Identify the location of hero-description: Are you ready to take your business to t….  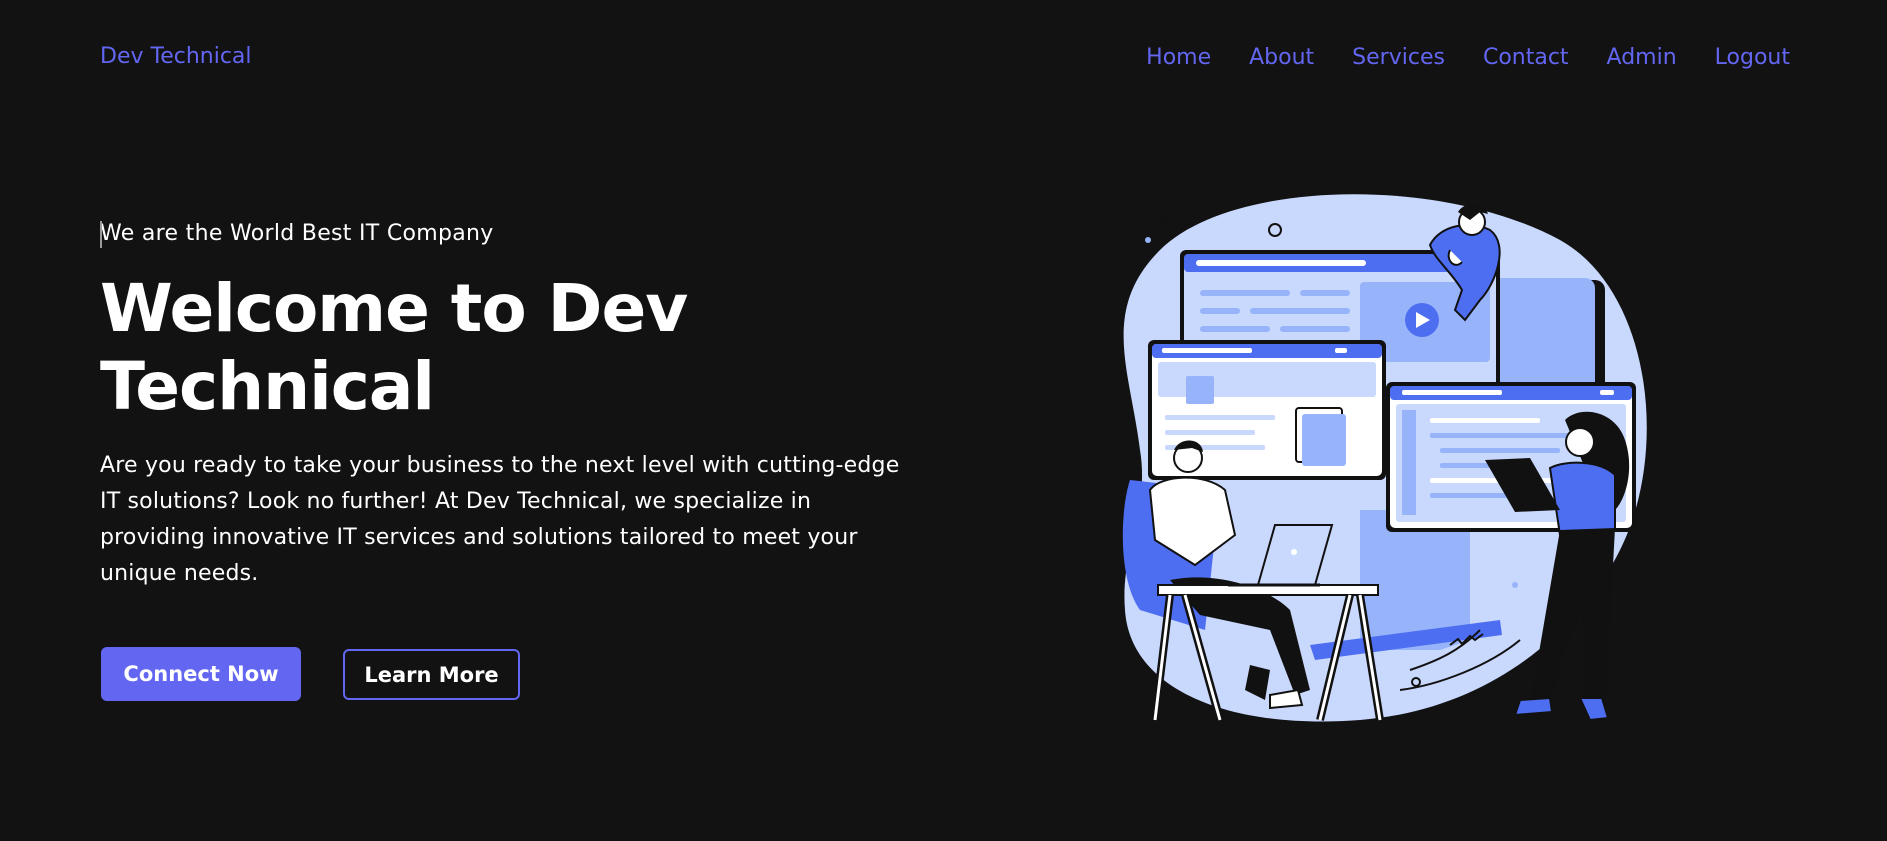
(500, 519).